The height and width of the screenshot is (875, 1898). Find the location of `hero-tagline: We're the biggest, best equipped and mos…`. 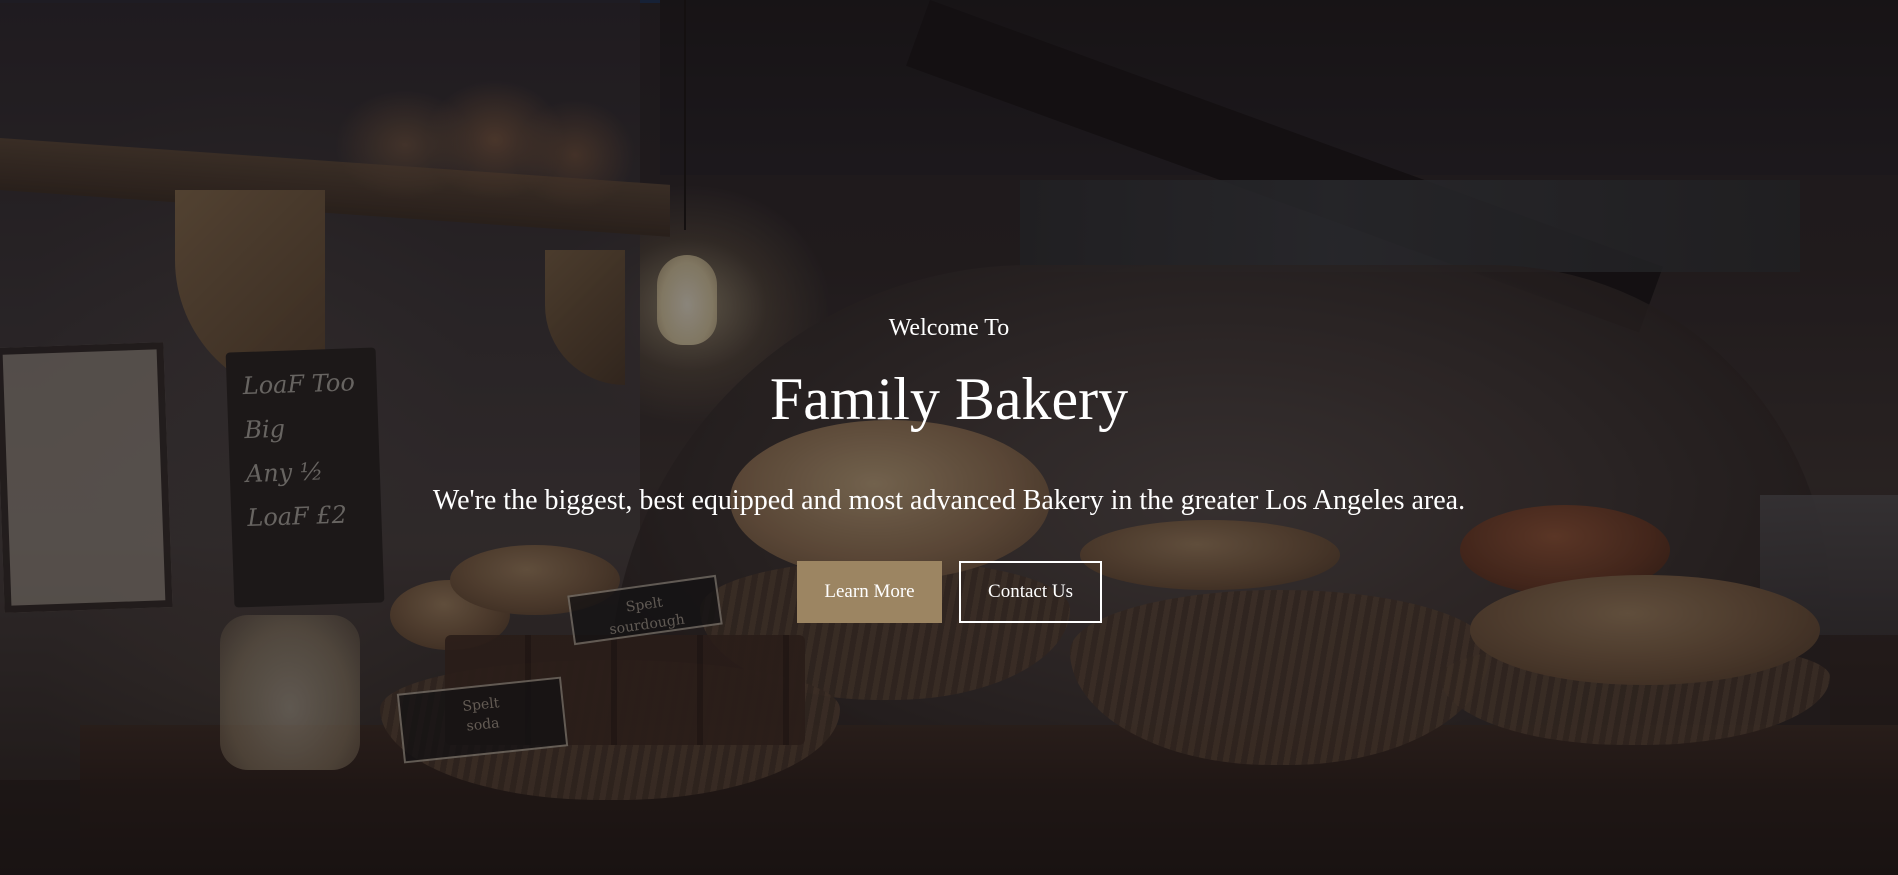

hero-tagline: We're the biggest, best equipped and mos… is located at coordinates (949, 500).